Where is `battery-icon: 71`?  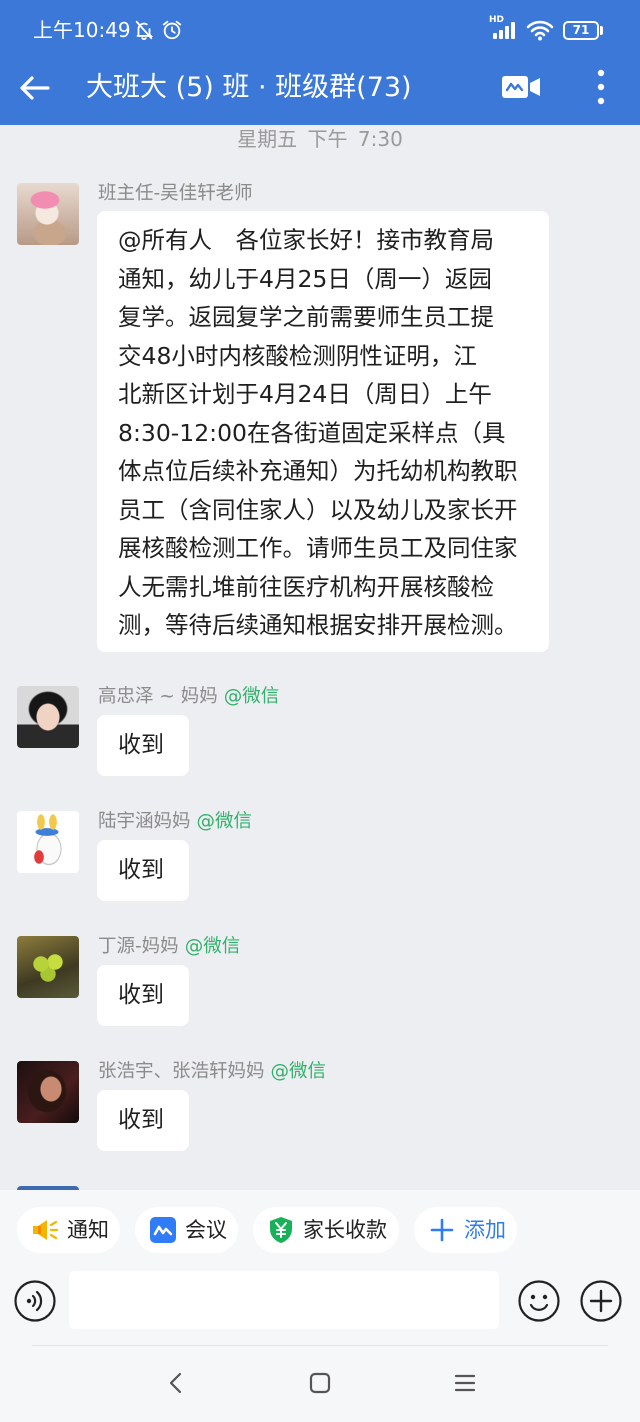
battery-icon: 71 is located at coordinates (581, 30).